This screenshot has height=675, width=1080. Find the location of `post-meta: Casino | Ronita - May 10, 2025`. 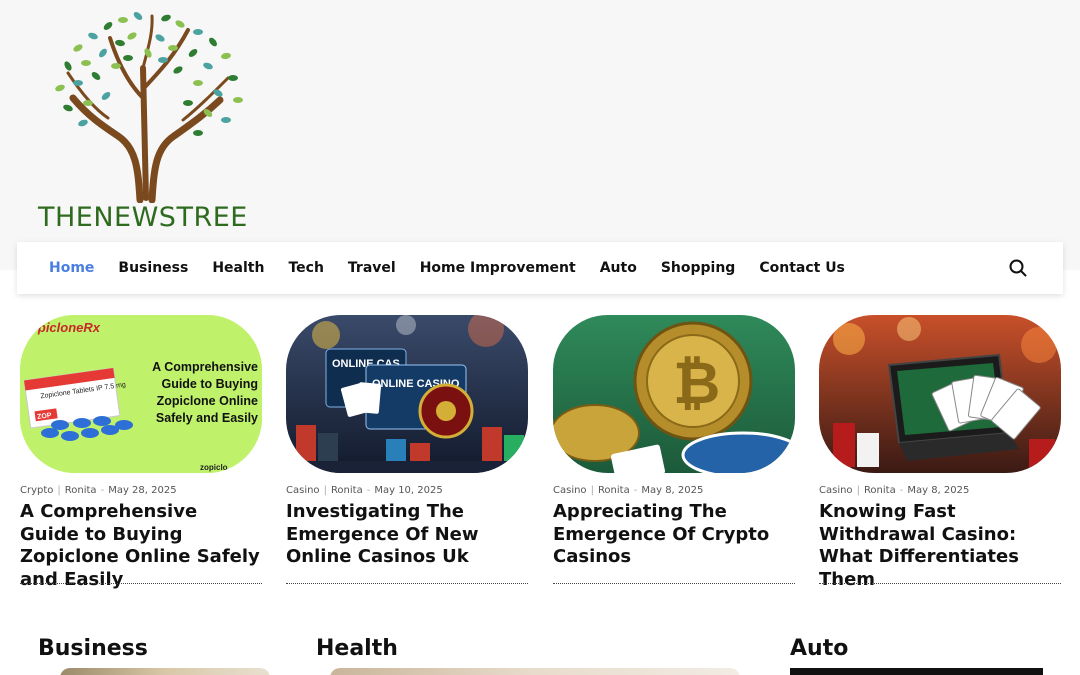

post-meta: Casino | Ronita - May 10, 2025 is located at coordinates (364, 490).